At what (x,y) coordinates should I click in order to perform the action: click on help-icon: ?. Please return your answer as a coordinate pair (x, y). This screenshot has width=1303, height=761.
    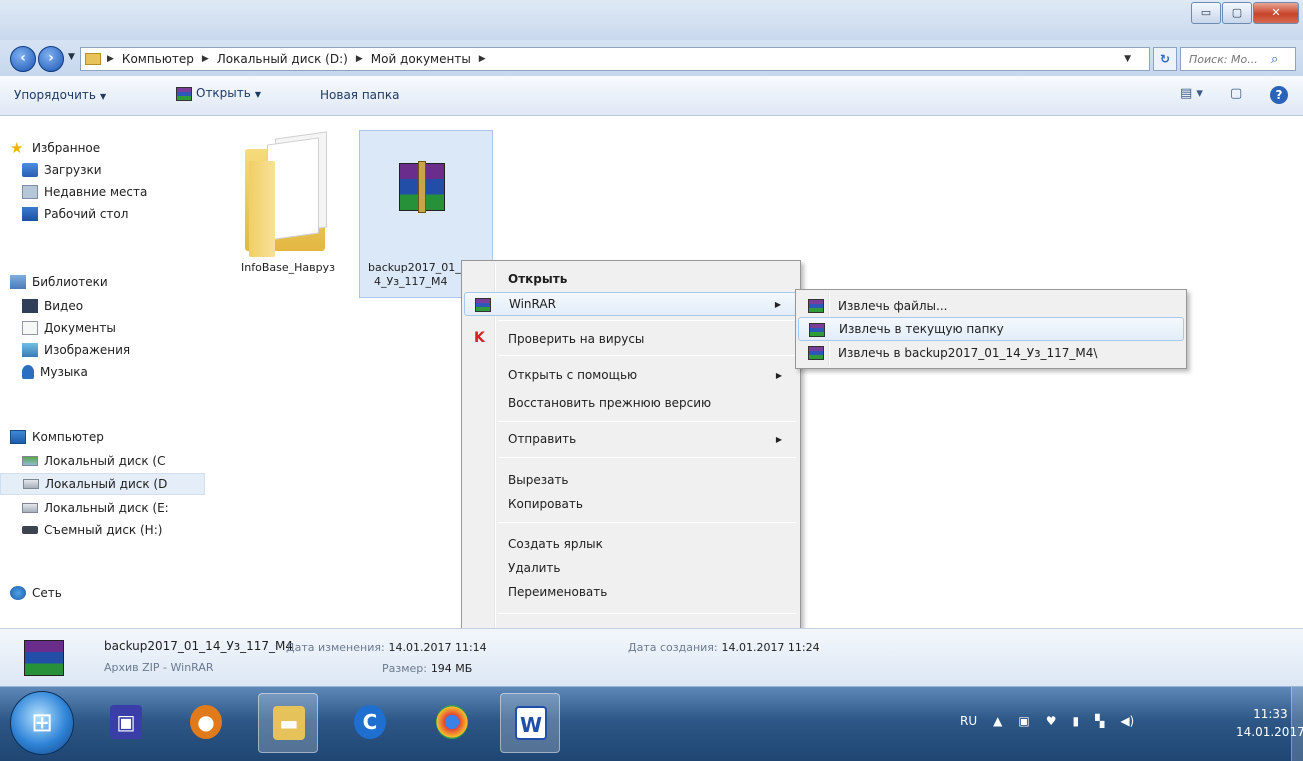
    Looking at the image, I should click on (1279, 95).